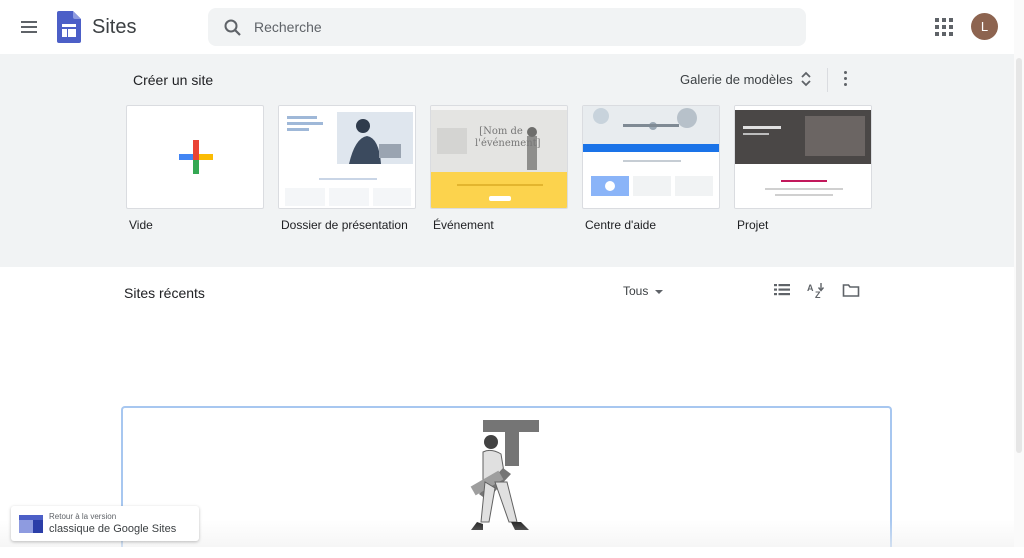 The width and height of the screenshot is (1024, 558). Describe the element at coordinates (846, 79) in the screenshot. I see `more-options-icon` at that location.